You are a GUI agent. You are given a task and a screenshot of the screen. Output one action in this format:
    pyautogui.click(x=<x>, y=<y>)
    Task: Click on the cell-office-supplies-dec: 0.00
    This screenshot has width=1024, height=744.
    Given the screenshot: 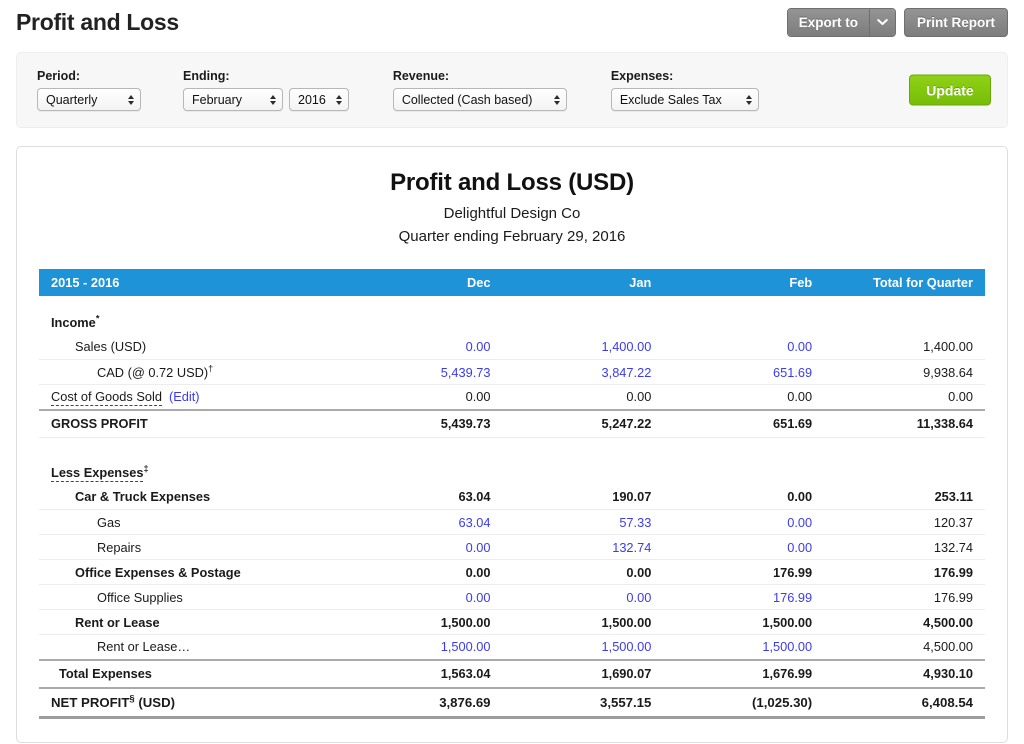 What is the action you would take?
    pyautogui.click(x=422, y=597)
    